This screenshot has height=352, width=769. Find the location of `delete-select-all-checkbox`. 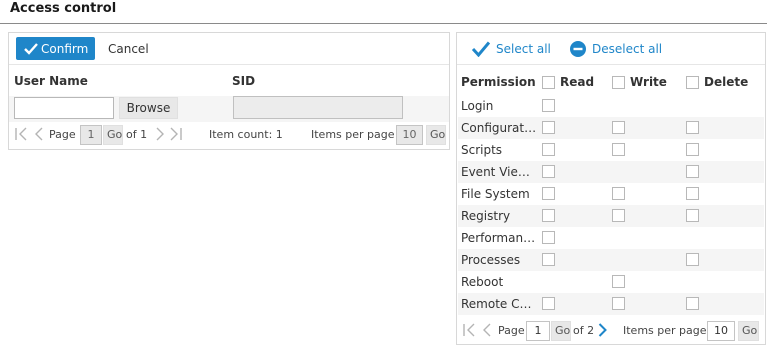

delete-select-all-checkbox is located at coordinates (692, 82).